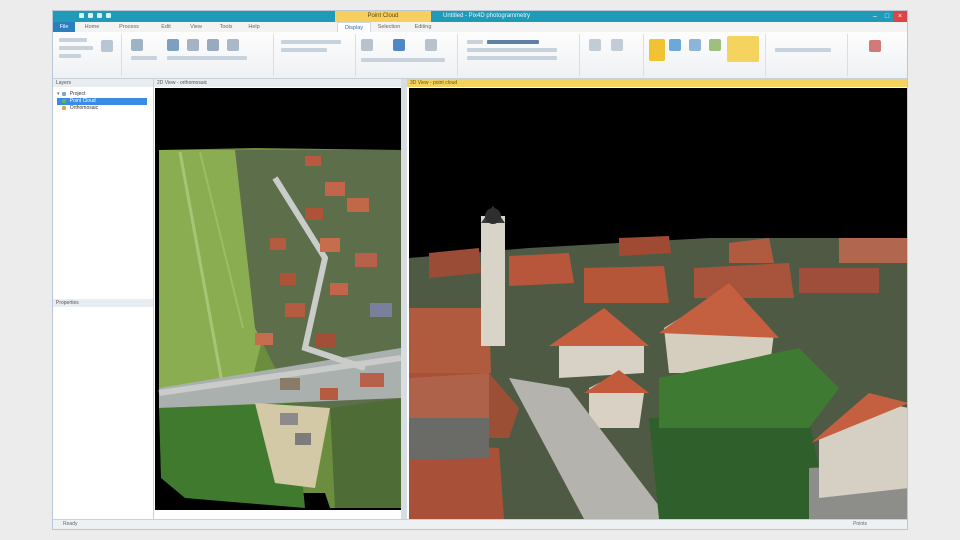 Image resolution: width=960 pixels, height=540 pixels. Describe the element at coordinates (383, 16) in the screenshot. I see `contextual-tab: Point Cloud` at that location.